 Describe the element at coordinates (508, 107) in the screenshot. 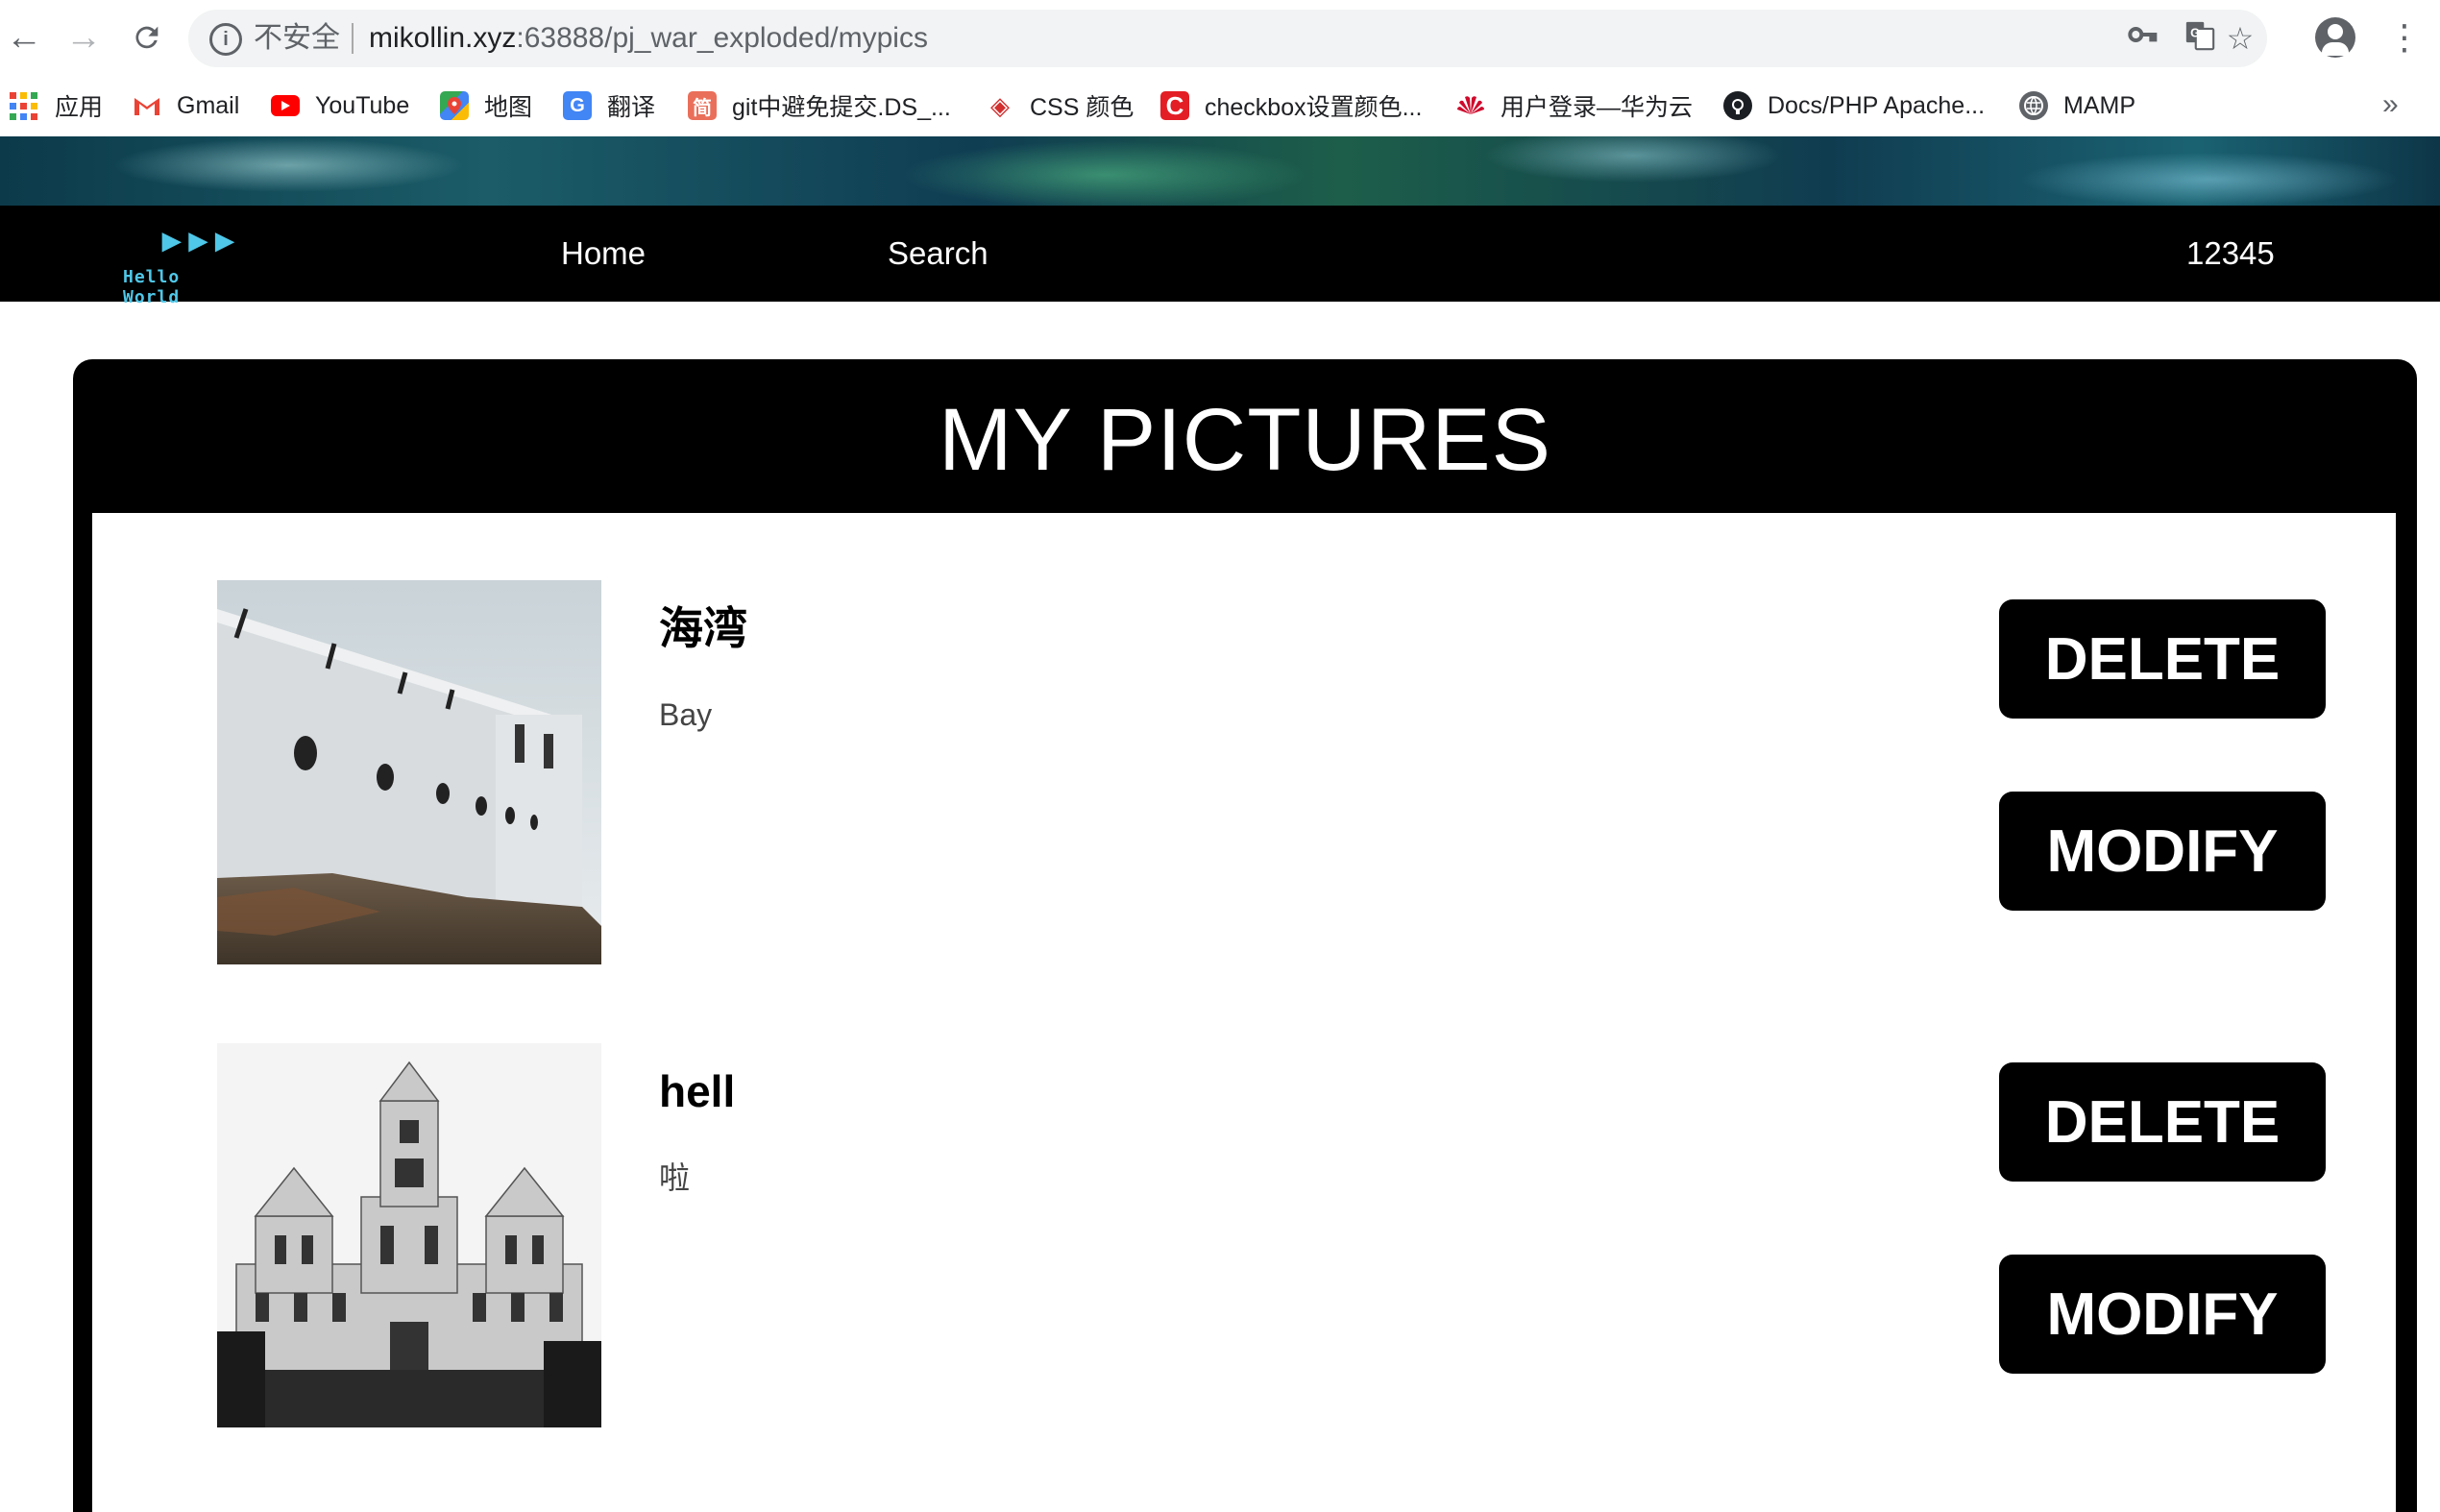

I see `bookmark-label: 地图` at that location.